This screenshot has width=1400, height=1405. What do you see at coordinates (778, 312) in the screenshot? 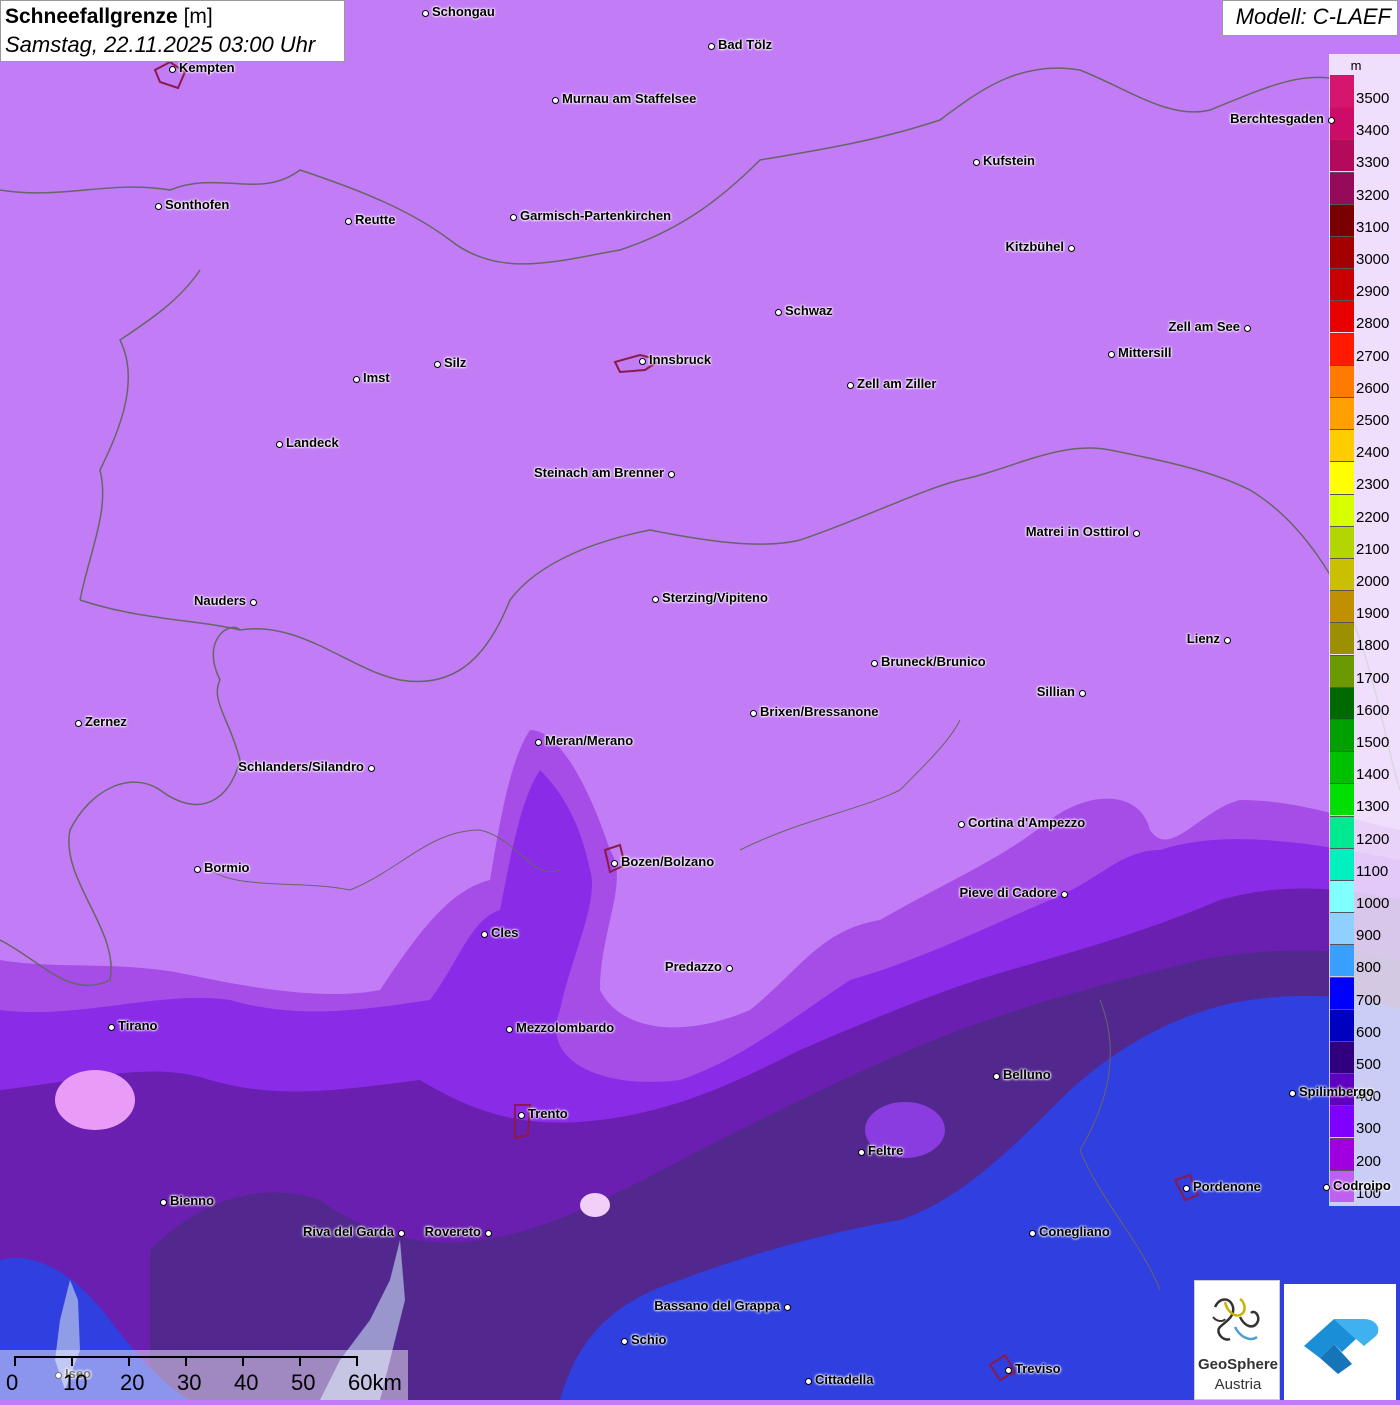
I see `city-marker-schwaz` at bounding box center [778, 312].